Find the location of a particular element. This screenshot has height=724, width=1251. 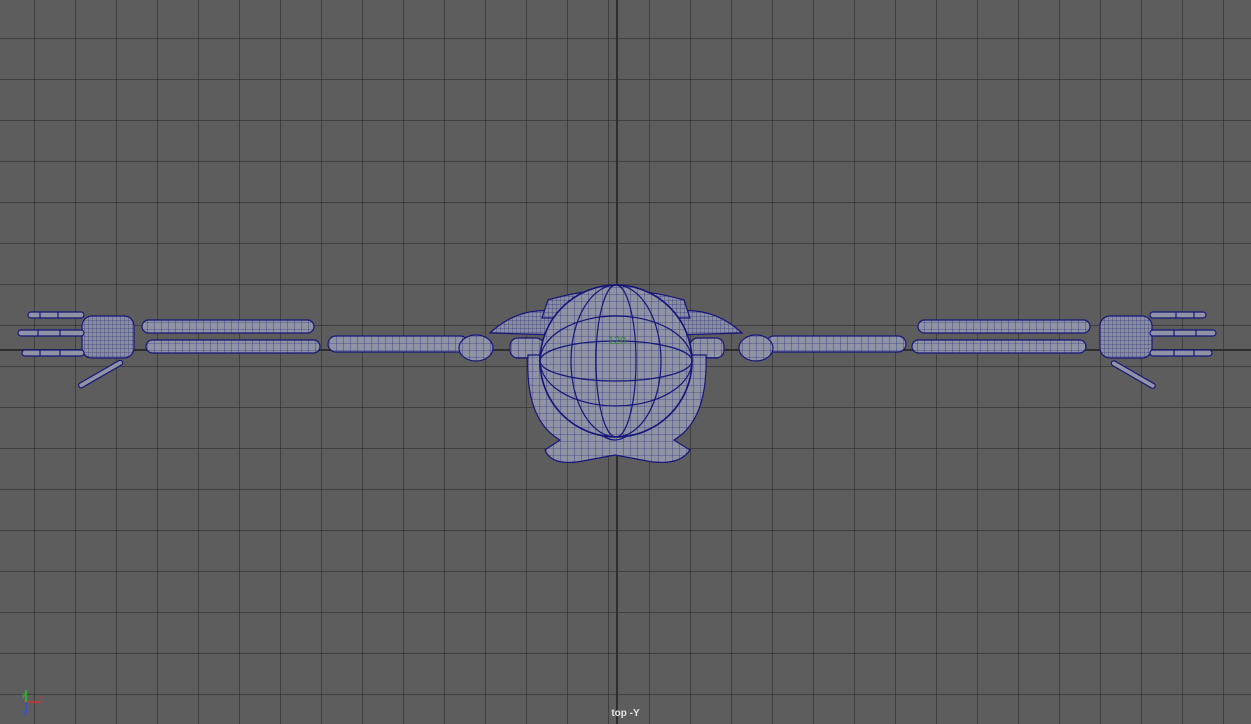

gizmo-y-label: y is located at coordinates (24, 695).